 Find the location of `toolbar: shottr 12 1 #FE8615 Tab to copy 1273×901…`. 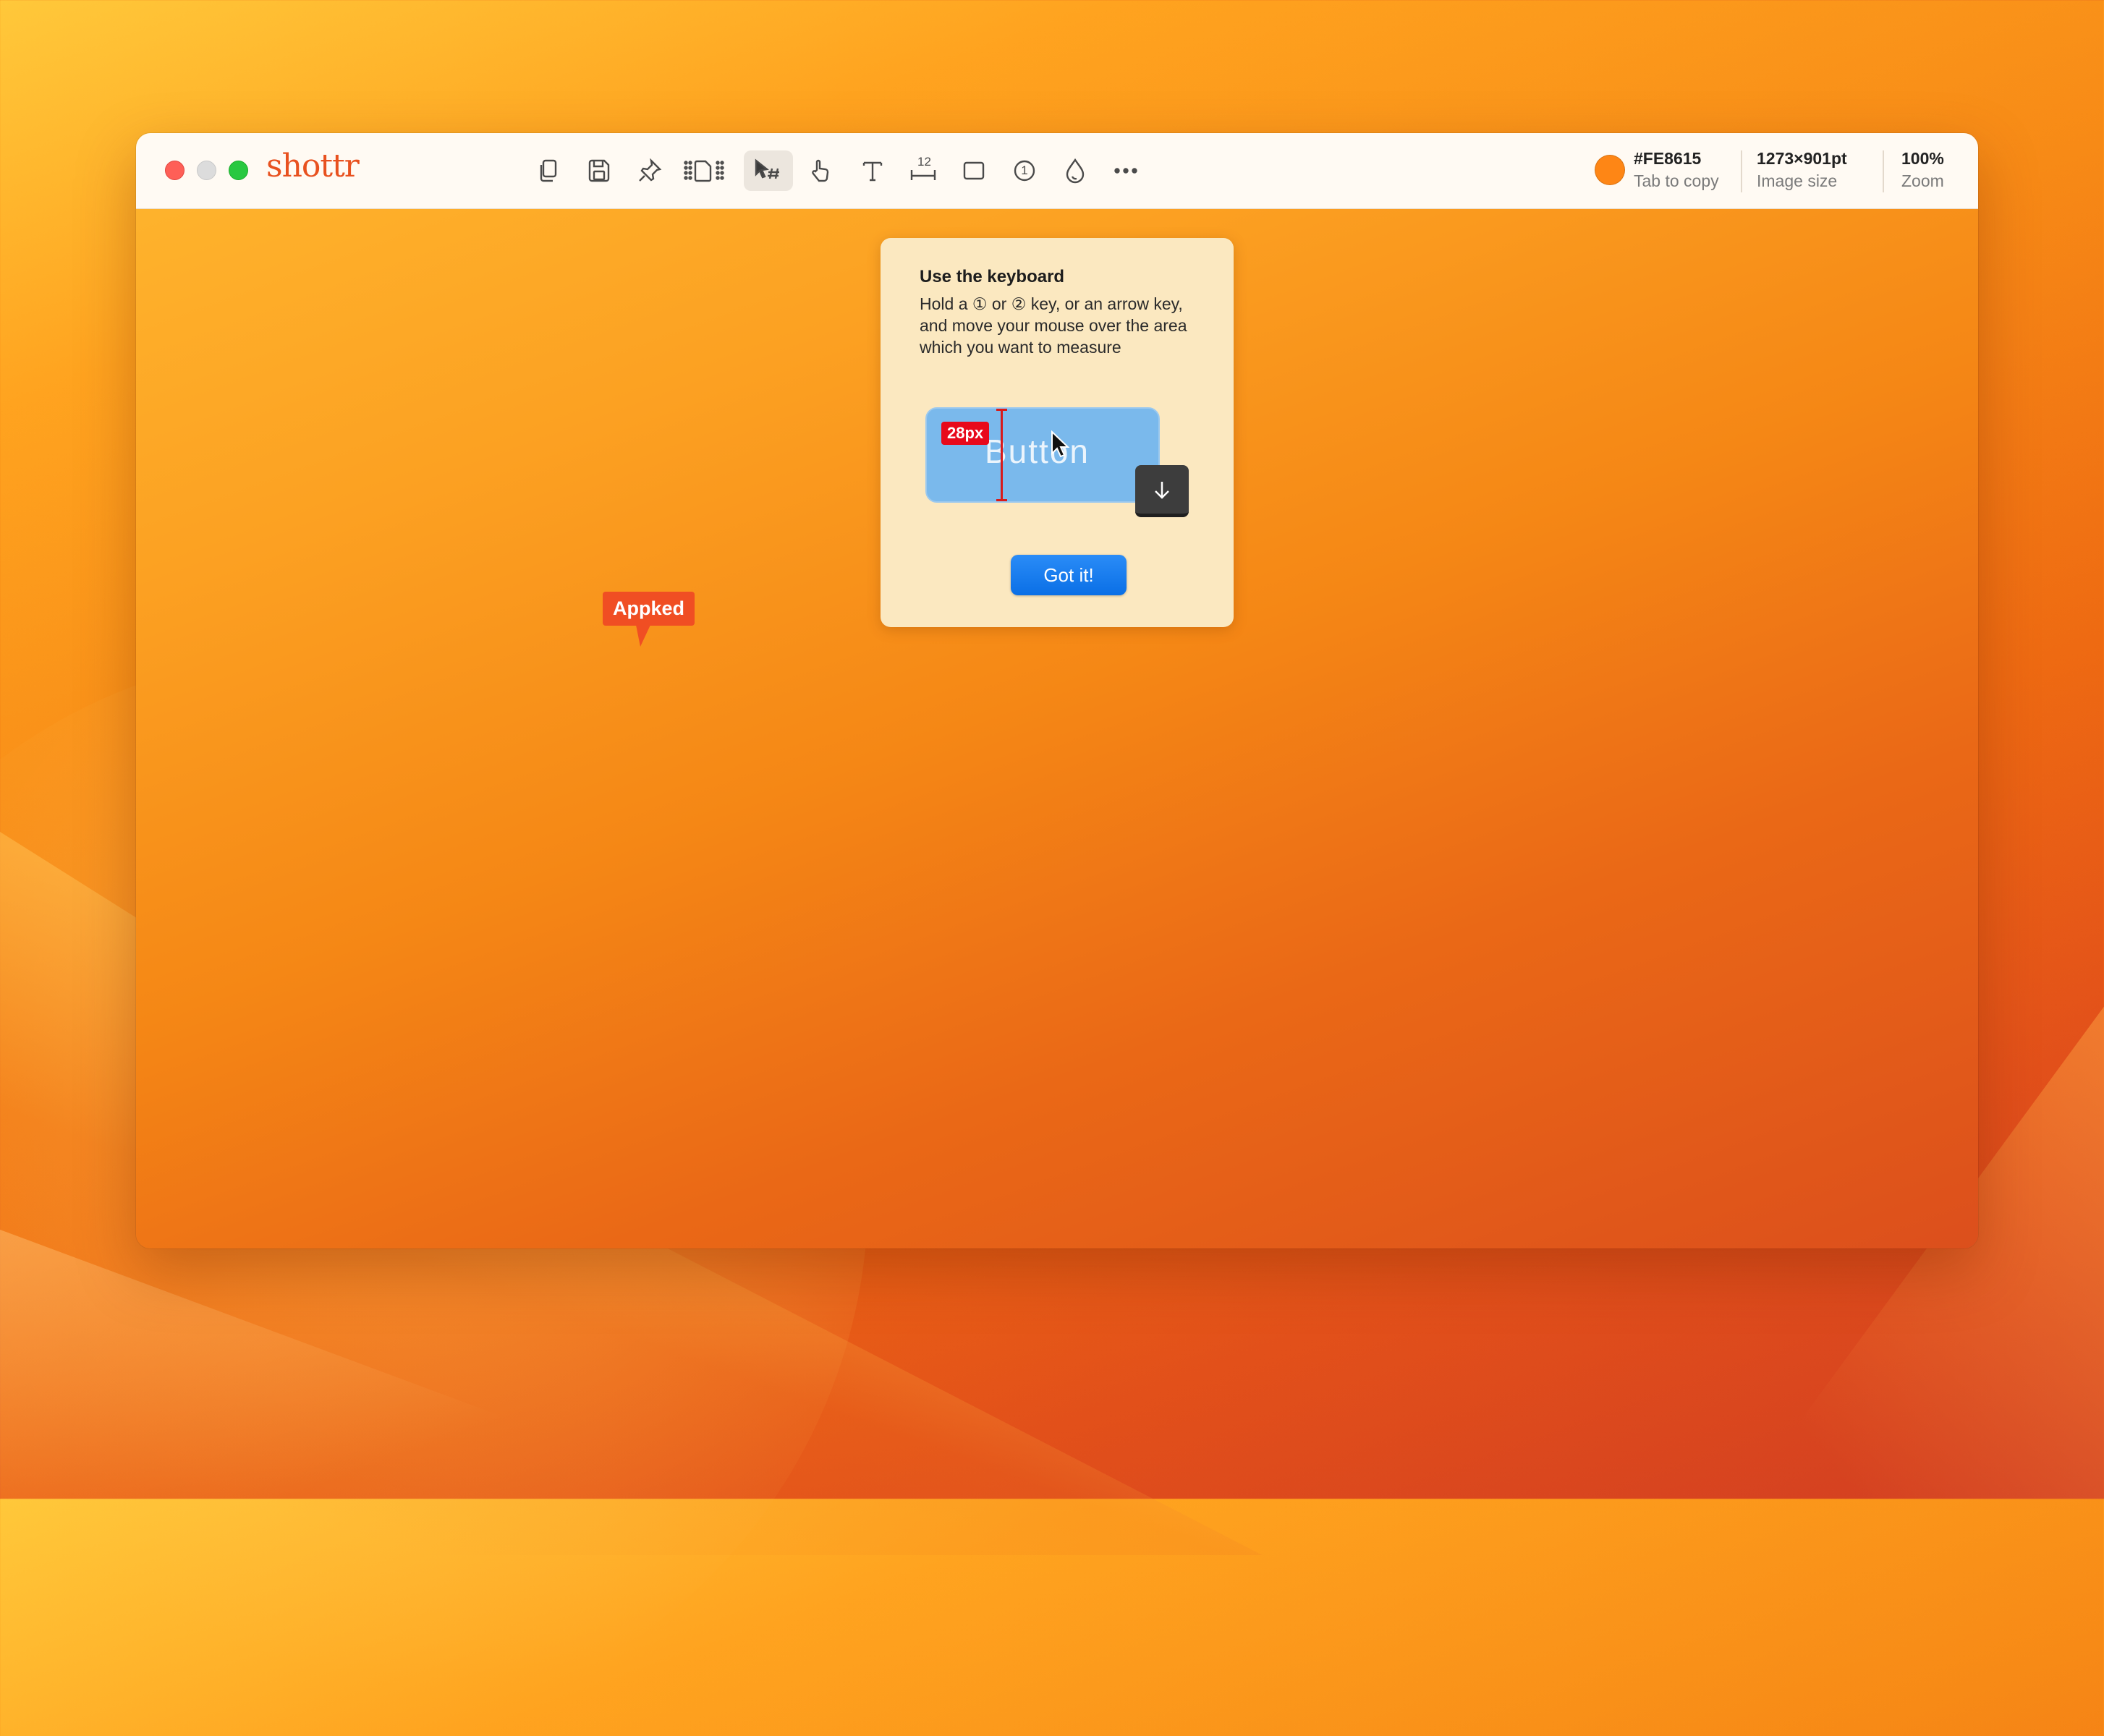

toolbar: shottr 12 1 #FE8615 Tab to copy 1273×901… is located at coordinates (1057, 171).